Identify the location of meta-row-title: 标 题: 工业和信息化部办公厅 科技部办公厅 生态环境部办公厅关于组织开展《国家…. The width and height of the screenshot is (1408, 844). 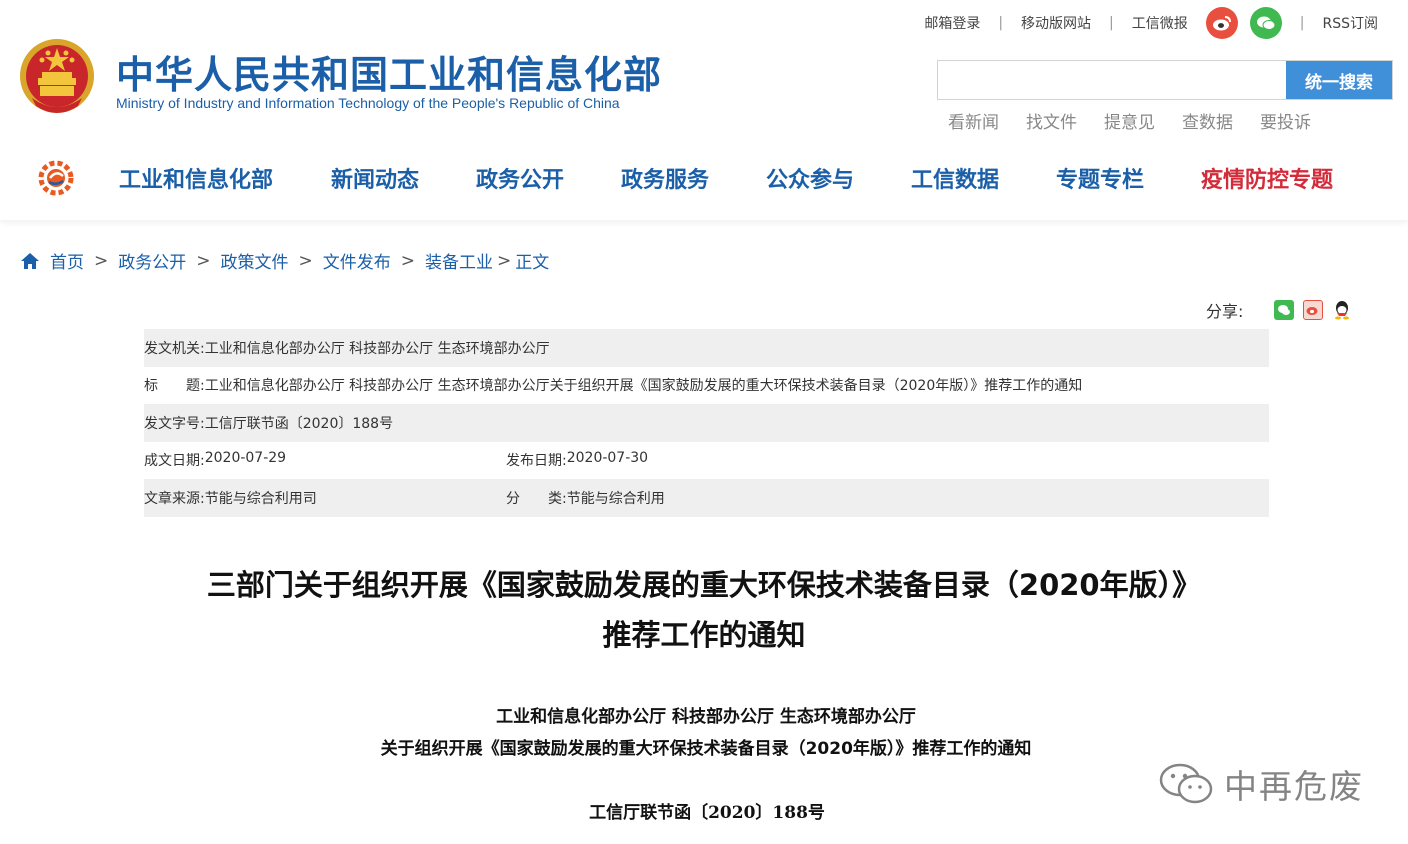
(706, 386).